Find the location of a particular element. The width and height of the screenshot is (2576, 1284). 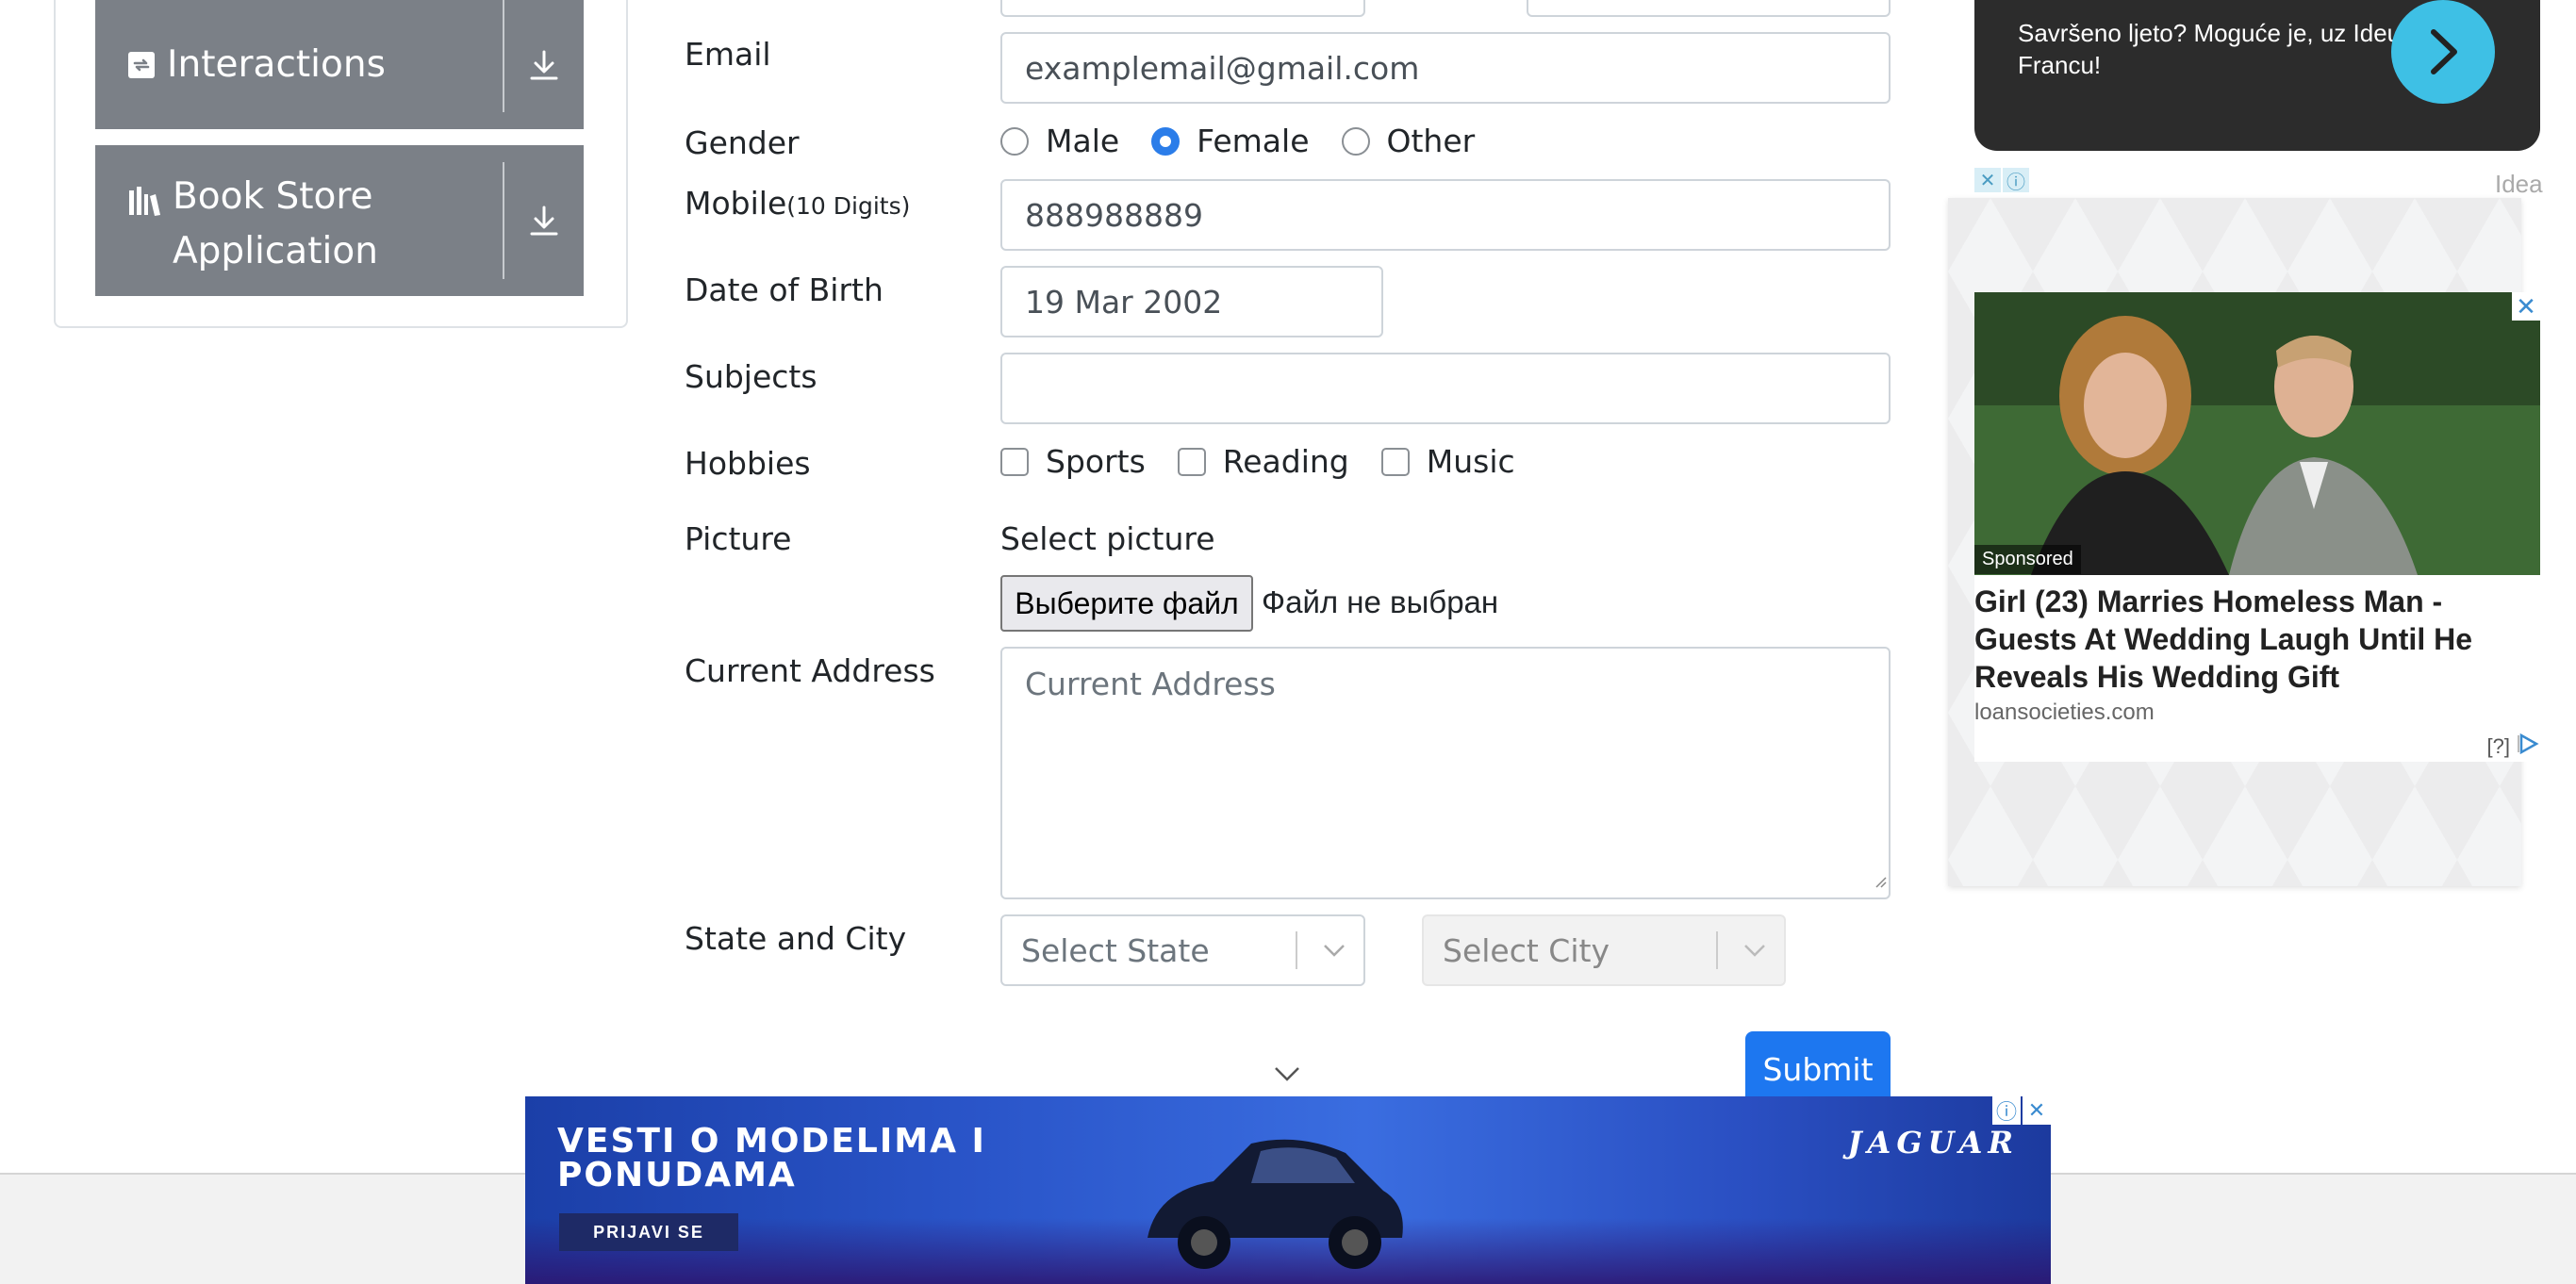

interactions-icon is located at coordinates (141, 65).